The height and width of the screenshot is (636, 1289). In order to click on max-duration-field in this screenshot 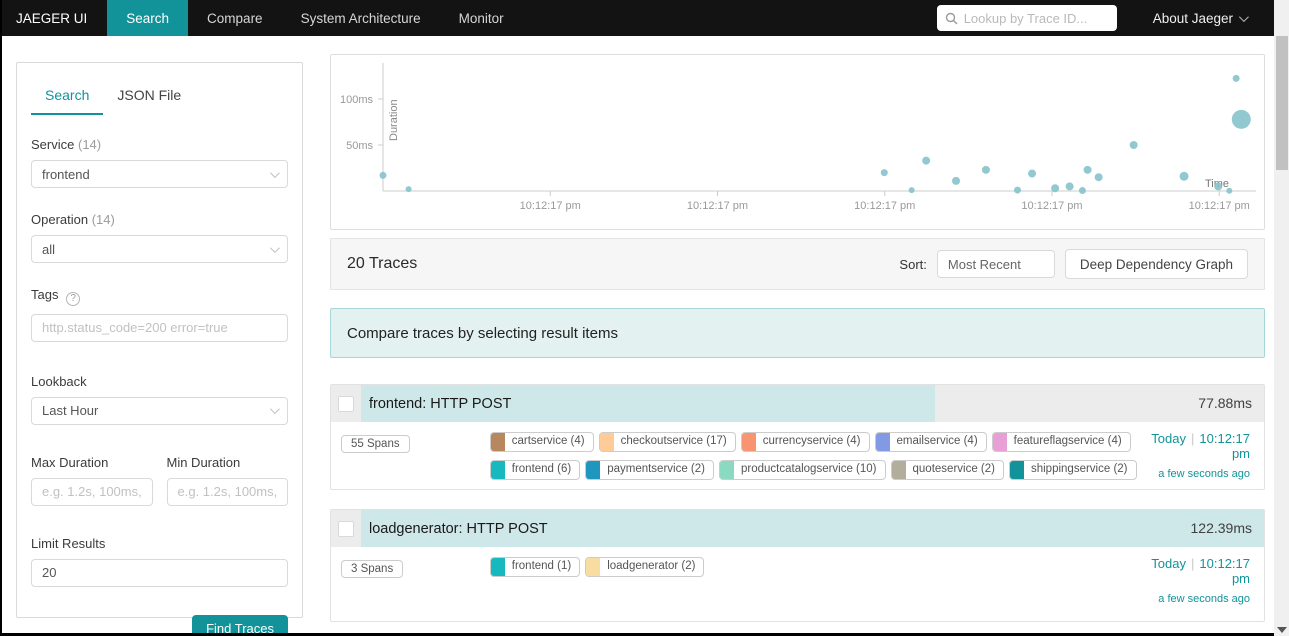, I will do `click(92, 491)`.